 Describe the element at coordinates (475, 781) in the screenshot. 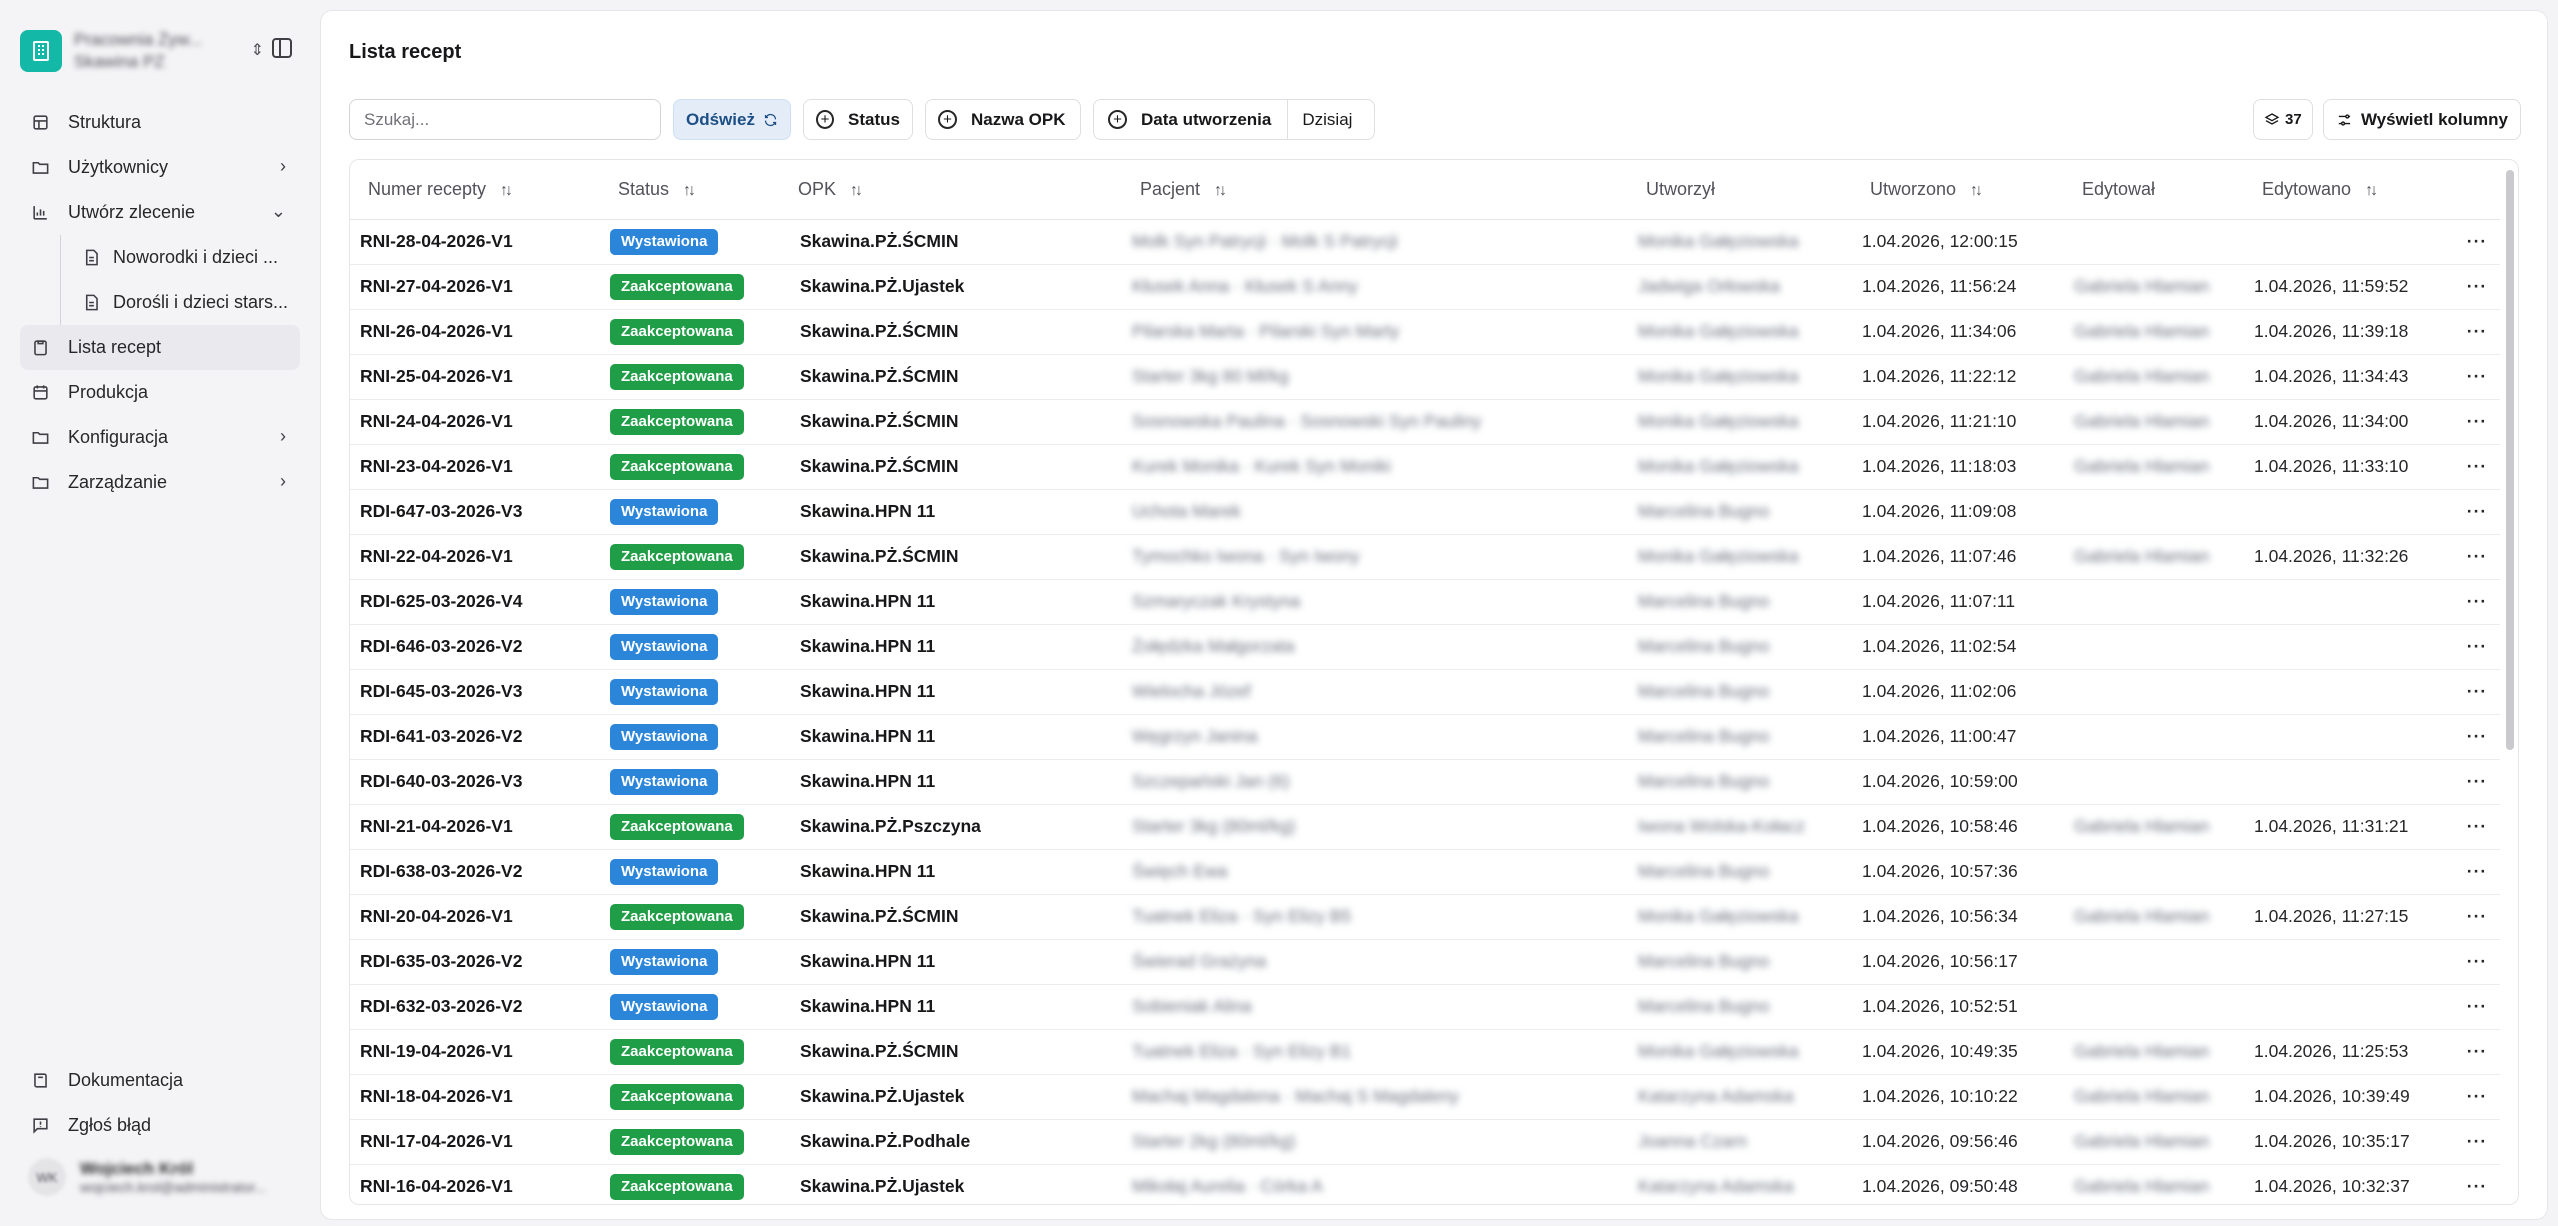

I see `recipe-number: RDI-640-03-2026-V3` at that location.